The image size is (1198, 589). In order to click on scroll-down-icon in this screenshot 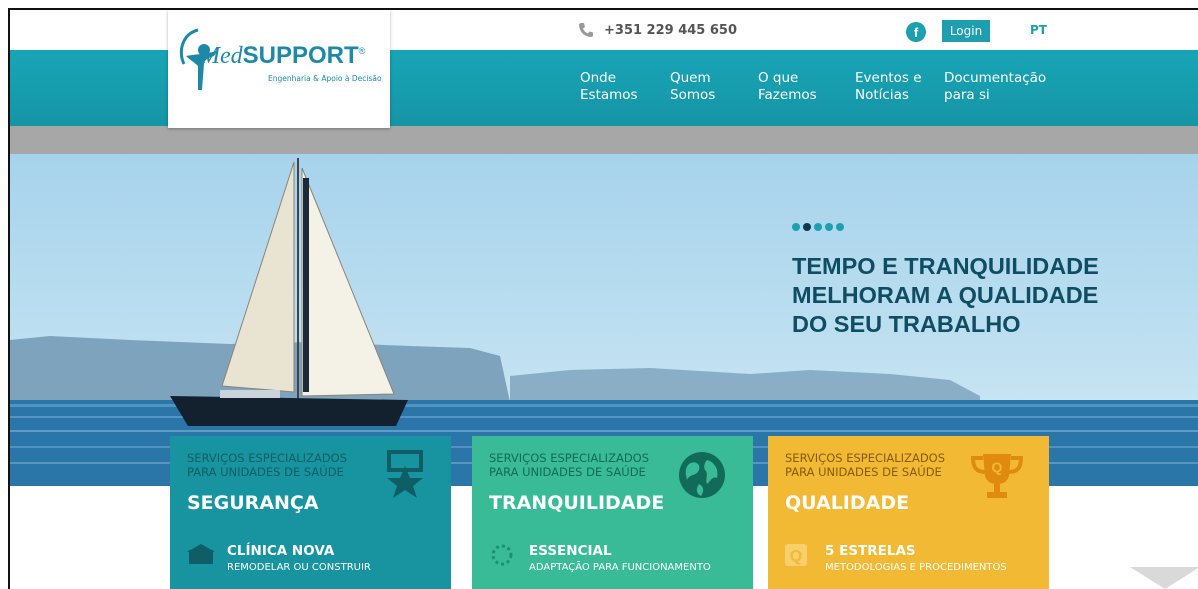, I will do `click(1164, 578)`.